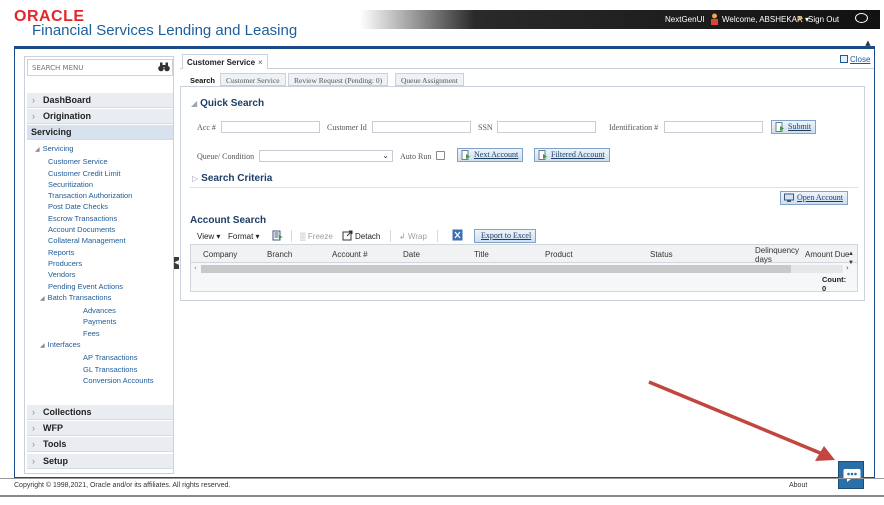 The image size is (884, 505). I want to click on queue-condition-select: ⌄, so click(326, 156).